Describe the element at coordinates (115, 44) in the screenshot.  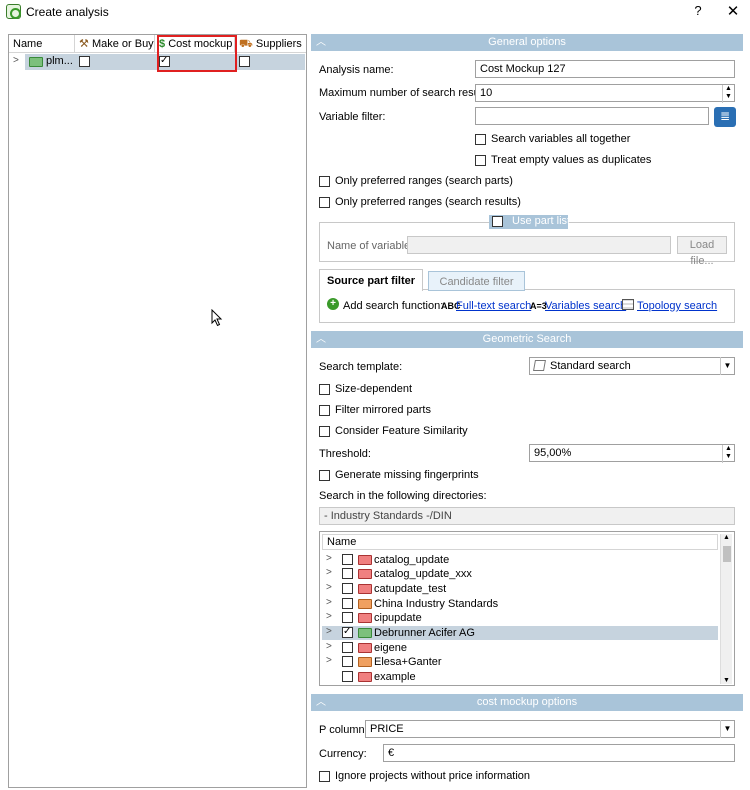
I see `column-make-or-buy: ⚒ Make or Buy` at that location.